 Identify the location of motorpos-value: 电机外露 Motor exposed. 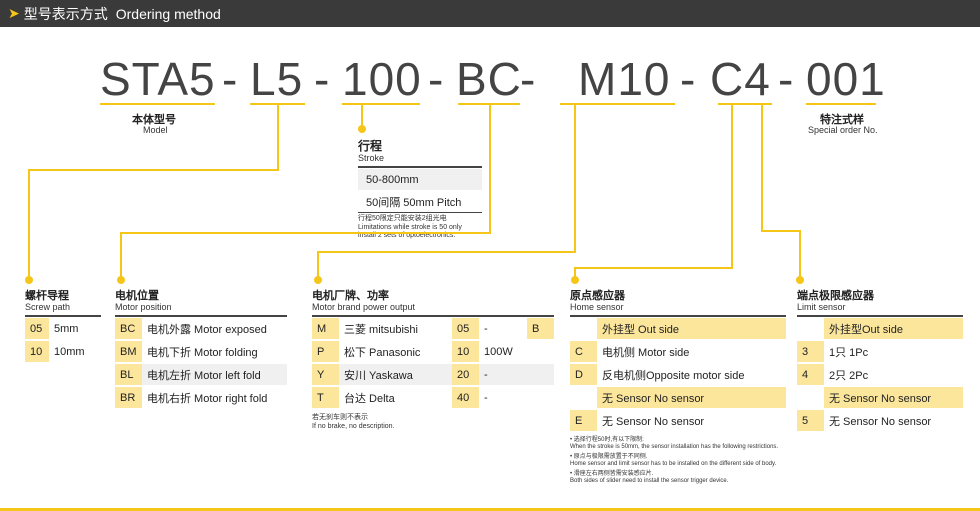
(214, 328).